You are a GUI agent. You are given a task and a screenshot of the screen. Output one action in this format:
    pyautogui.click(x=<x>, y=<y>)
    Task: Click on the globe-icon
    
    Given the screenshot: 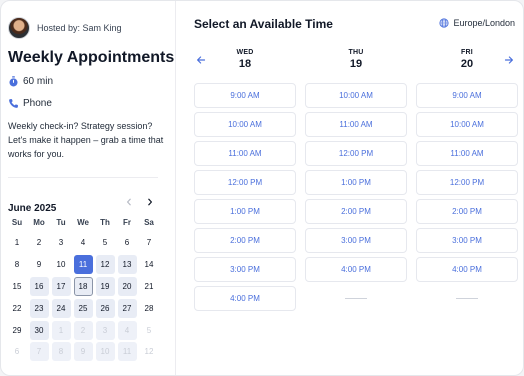 What is the action you would take?
    pyautogui.click(x=444, y=23)
    